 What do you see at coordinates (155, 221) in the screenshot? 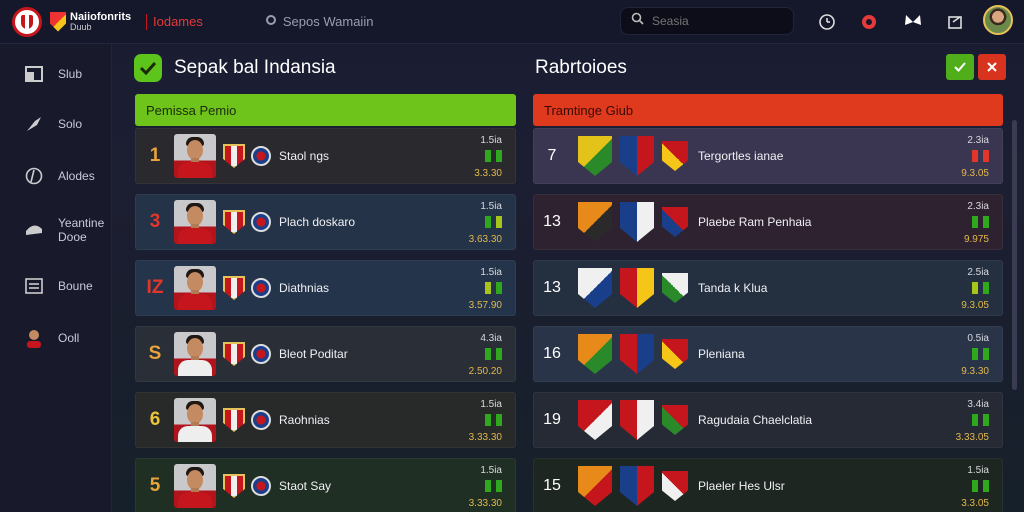
I see `rank-number: 3` at bounding box center [155, 221].